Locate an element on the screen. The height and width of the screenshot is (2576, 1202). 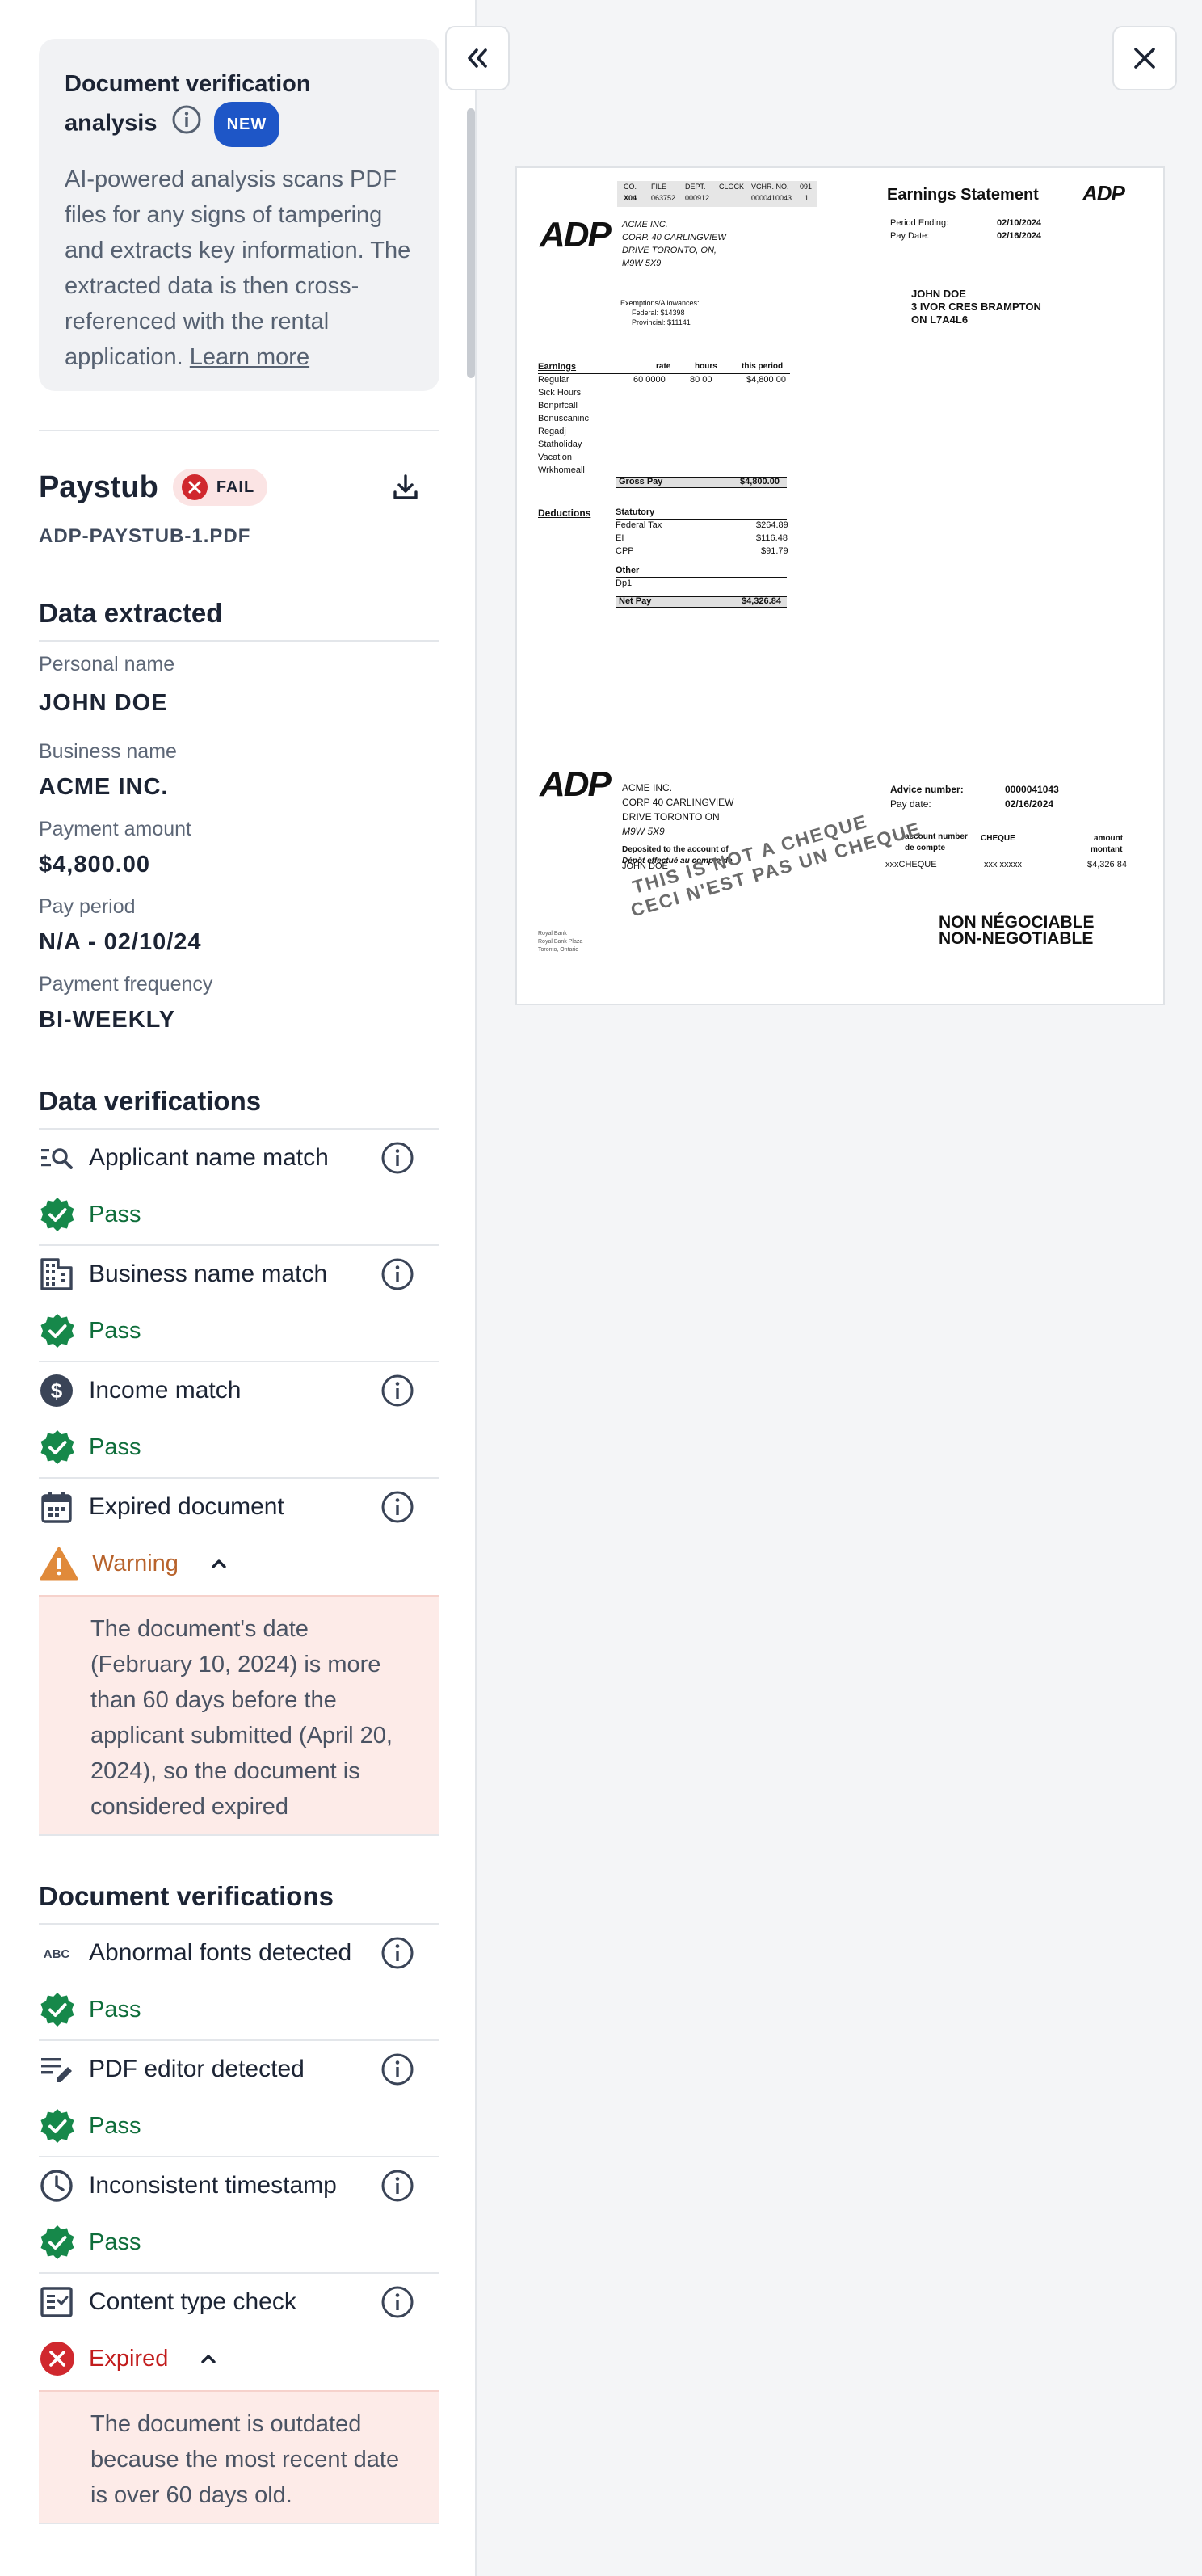
checklist-icon is located at coordinates (57, 2302).